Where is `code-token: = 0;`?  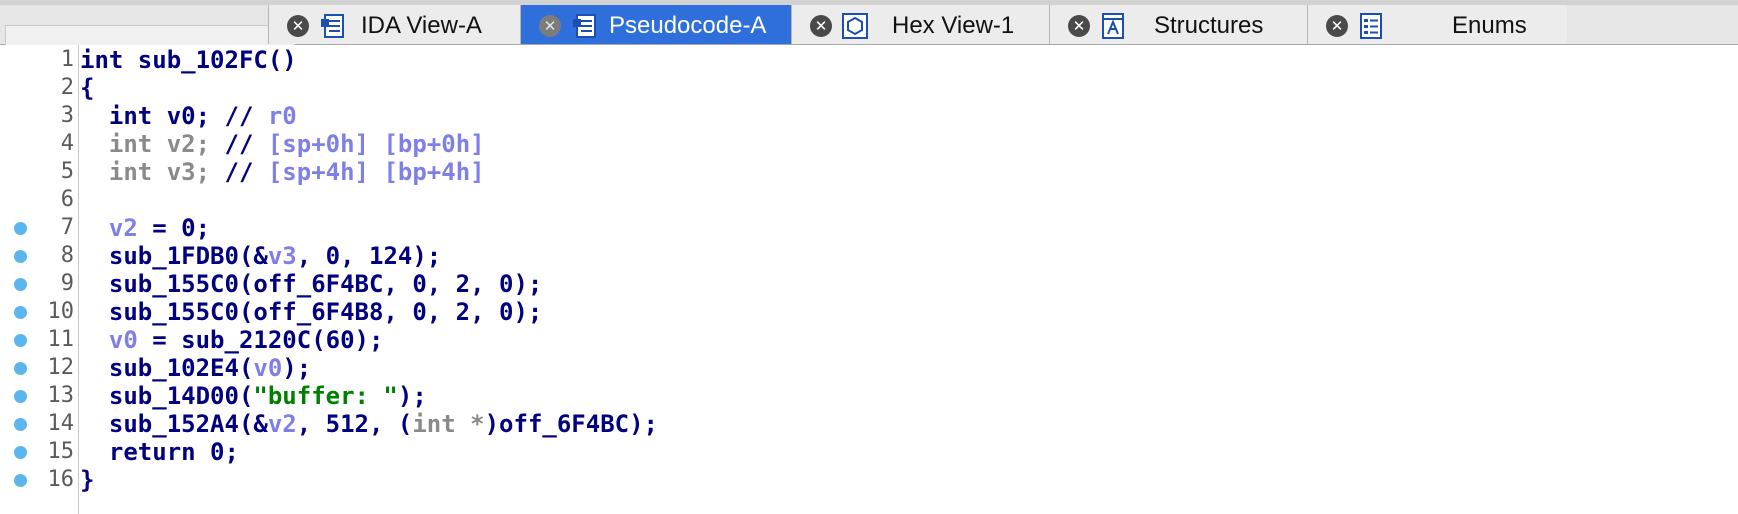
code-token: = 0; is located at coordinates (174, 228).